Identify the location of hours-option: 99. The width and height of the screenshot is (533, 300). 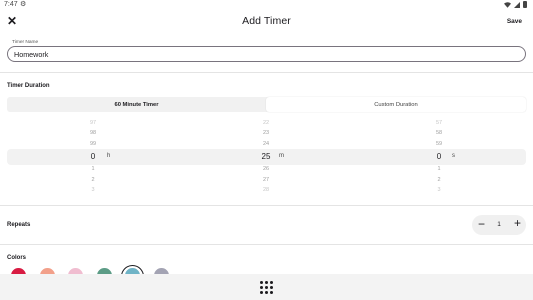
(93, 144).